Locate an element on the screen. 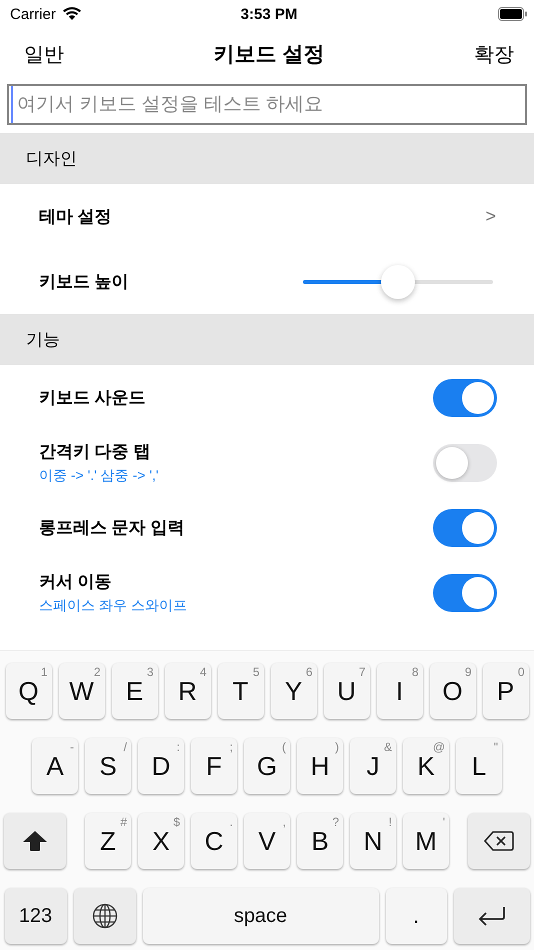 This screenshot has width=534, height=950. letter-key: $ X is located at coordinates (161, 841).